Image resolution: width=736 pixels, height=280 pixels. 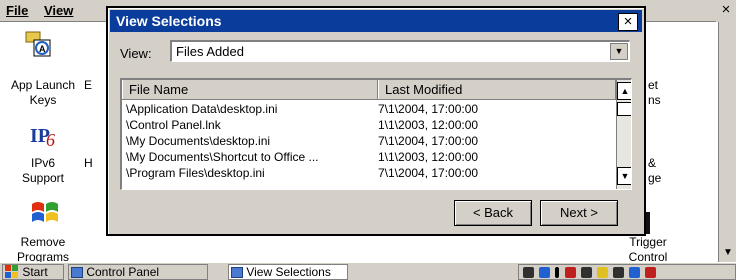 I want to click on partial-label: et ns, so click(x=654, y=92).